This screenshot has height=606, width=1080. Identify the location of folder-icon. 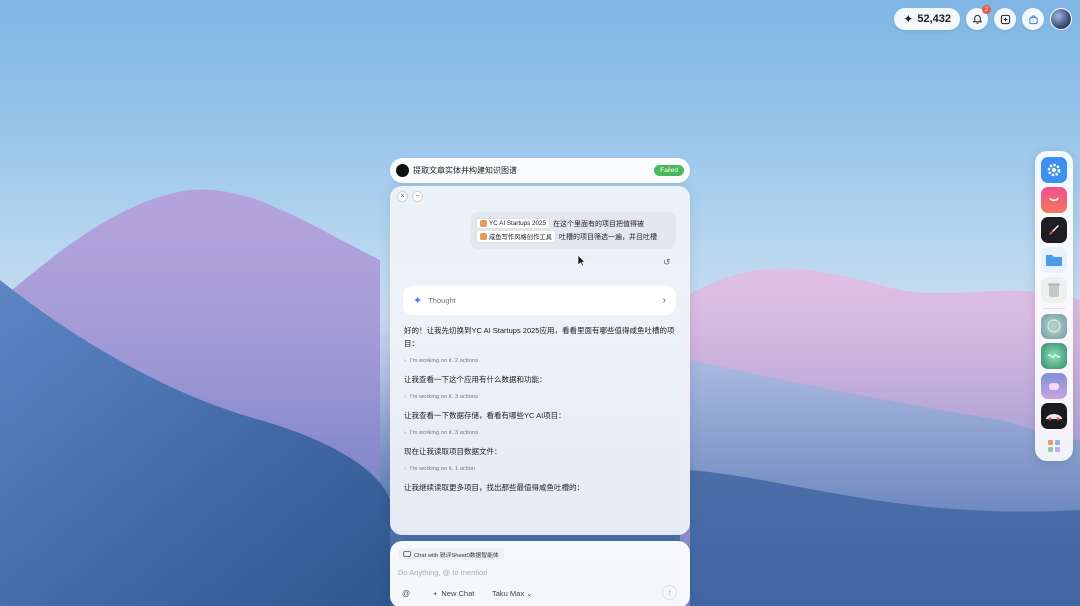
(1054, 260).